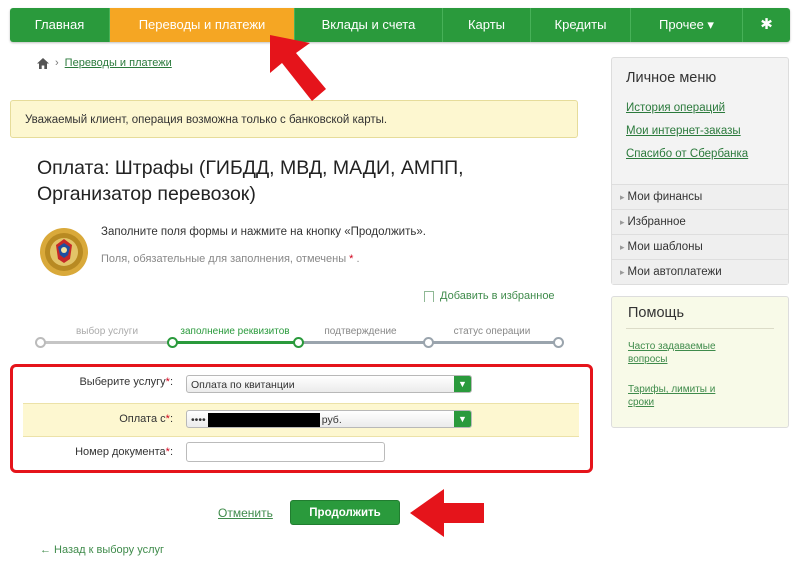  What do you see at coordinates (126, 382) in the screenshot?
I see `service-label: Выберите услугу*:` at bounding box center [126, 382].